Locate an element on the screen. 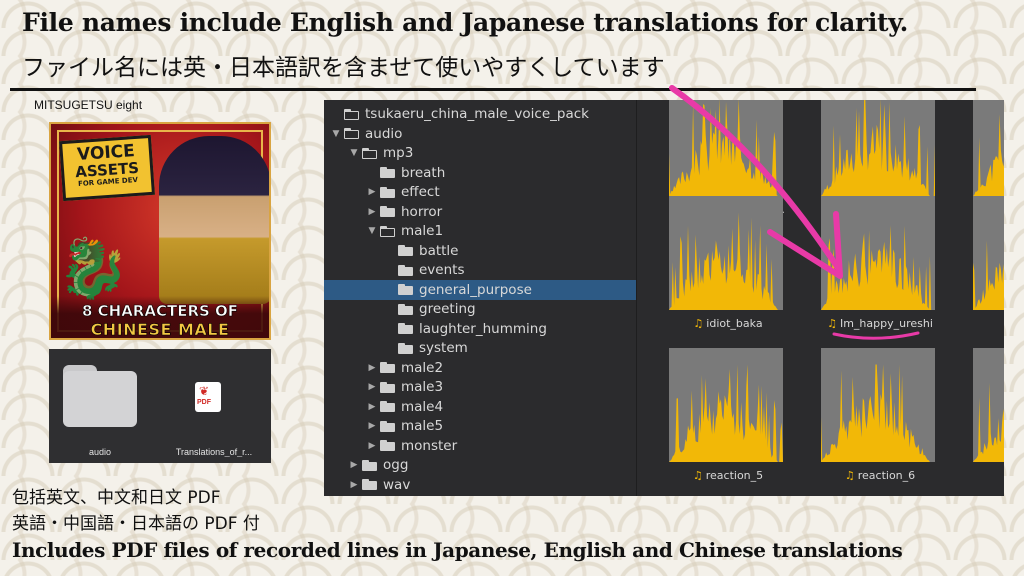  tree-item-label: wav is located at coordinates (397, 484).